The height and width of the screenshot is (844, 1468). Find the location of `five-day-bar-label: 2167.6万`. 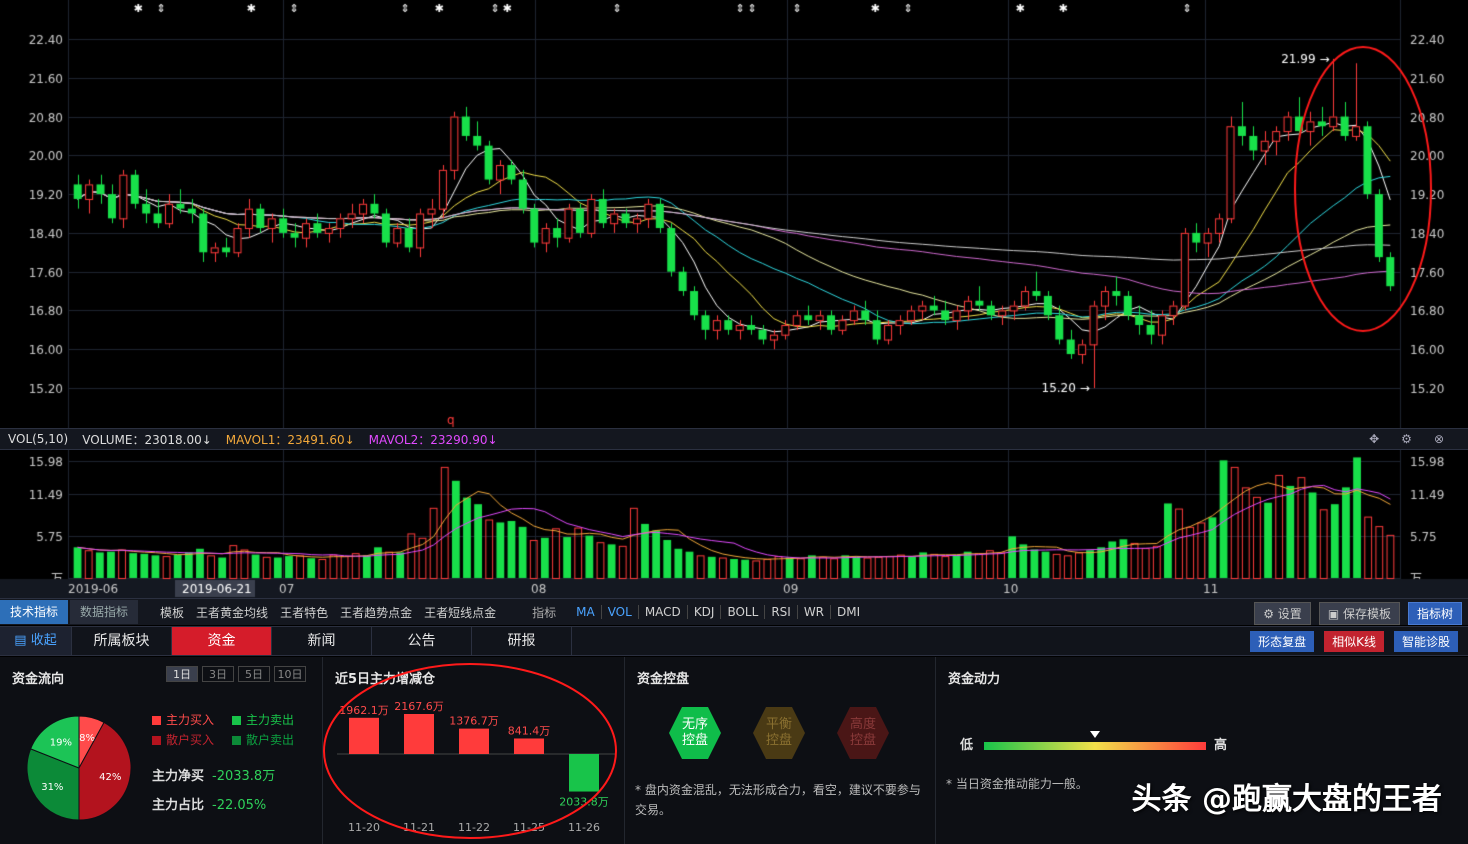

five-day-bar-label: 2167.6万 is located at coordinates (419, 706).